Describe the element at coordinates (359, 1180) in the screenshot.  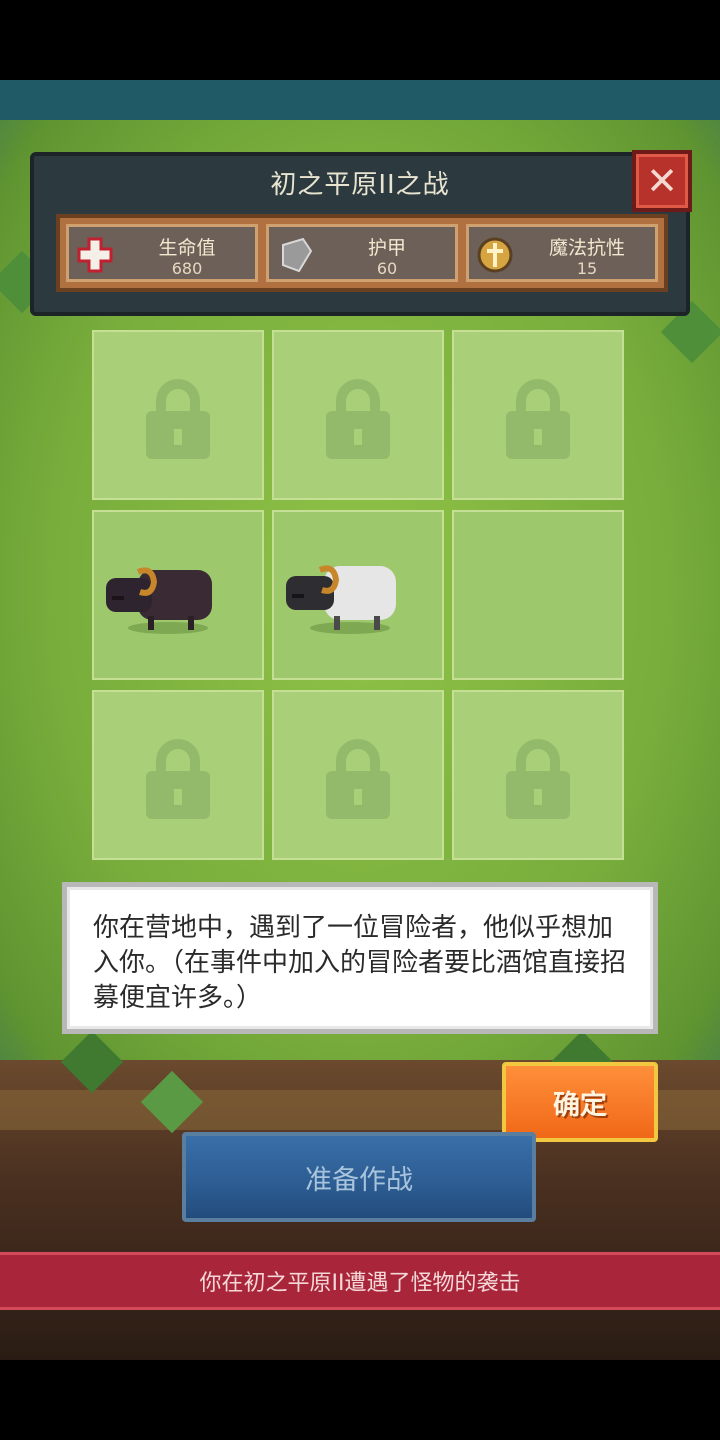
I see `prepare-battle-label: 准备作战` at that location.